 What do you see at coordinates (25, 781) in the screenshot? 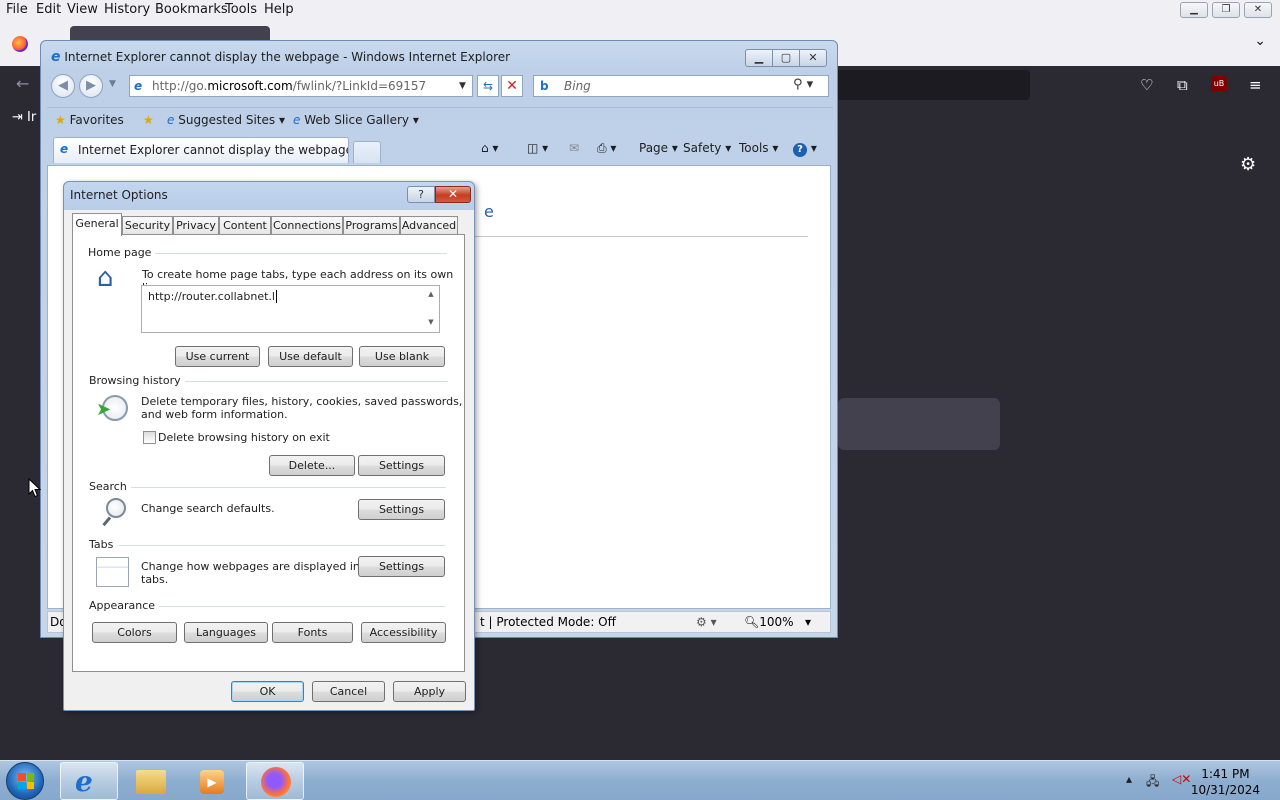
I see `start-button` at bounding box center [25, 781].